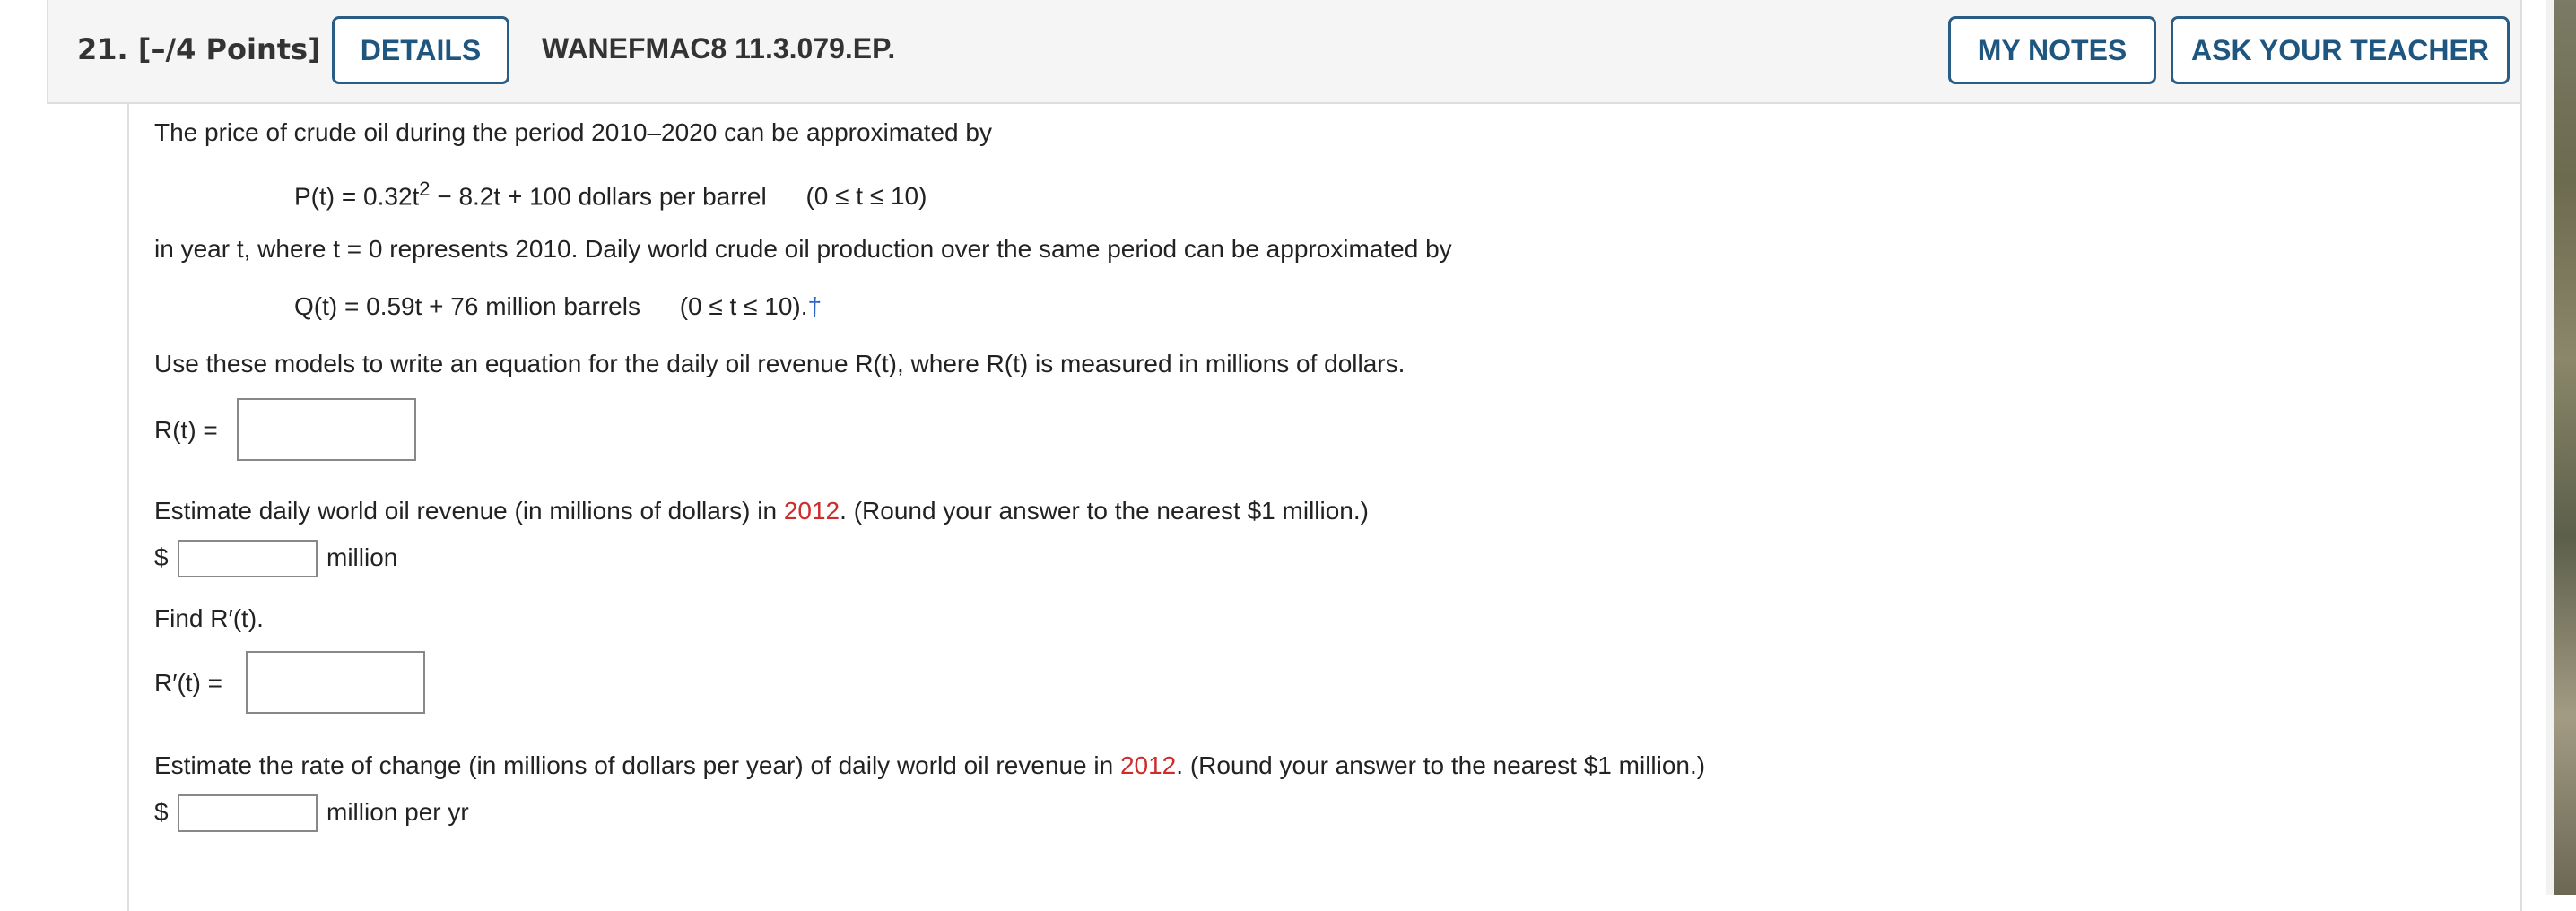 The image size is (2576, 911). What do you see at coordinates (866, 196) in the screenshot?
I see `equation-p-domain: (0 ≤ t ≤ 10)` at bounding box center [866, 196].